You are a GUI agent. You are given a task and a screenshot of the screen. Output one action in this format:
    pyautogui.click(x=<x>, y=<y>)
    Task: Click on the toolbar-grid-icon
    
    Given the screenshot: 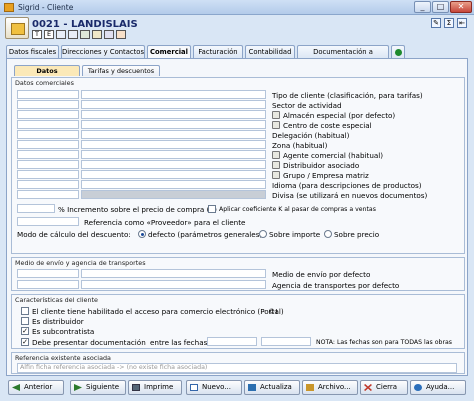 What is the action you would take?
    pyautogui.click(x=61, y=34)
    